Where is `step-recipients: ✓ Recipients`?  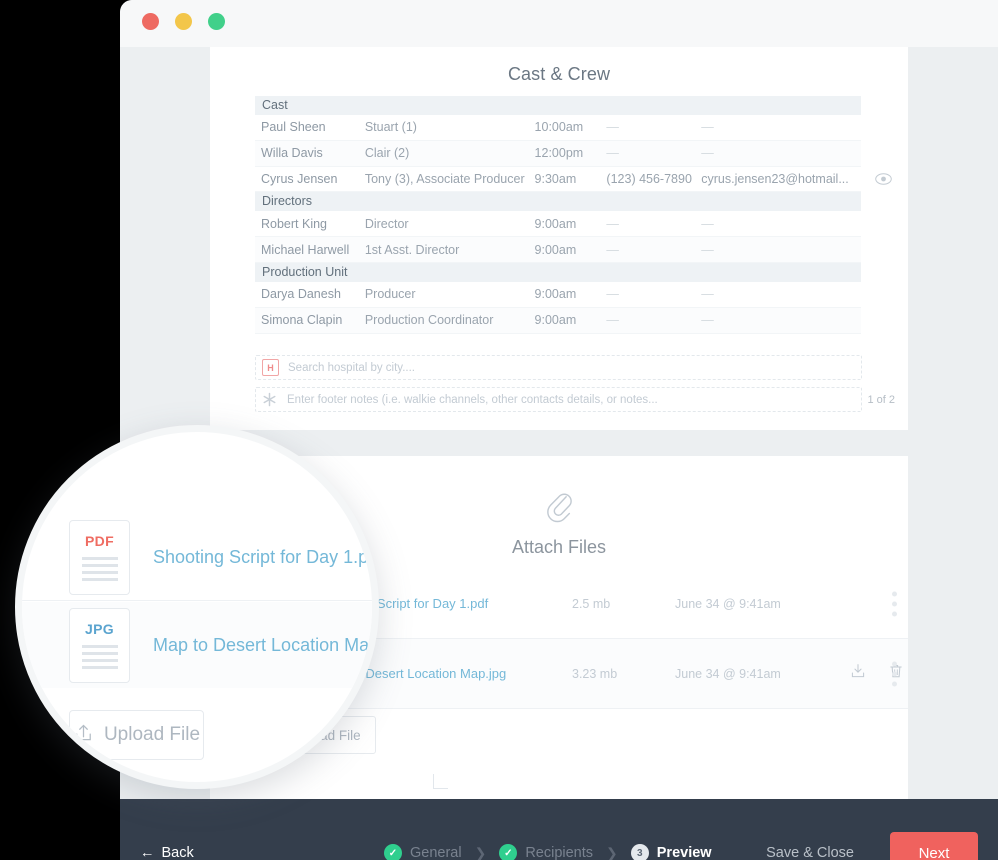 step-recipients: ✓ Recipients is located at coordinates (546, 852).